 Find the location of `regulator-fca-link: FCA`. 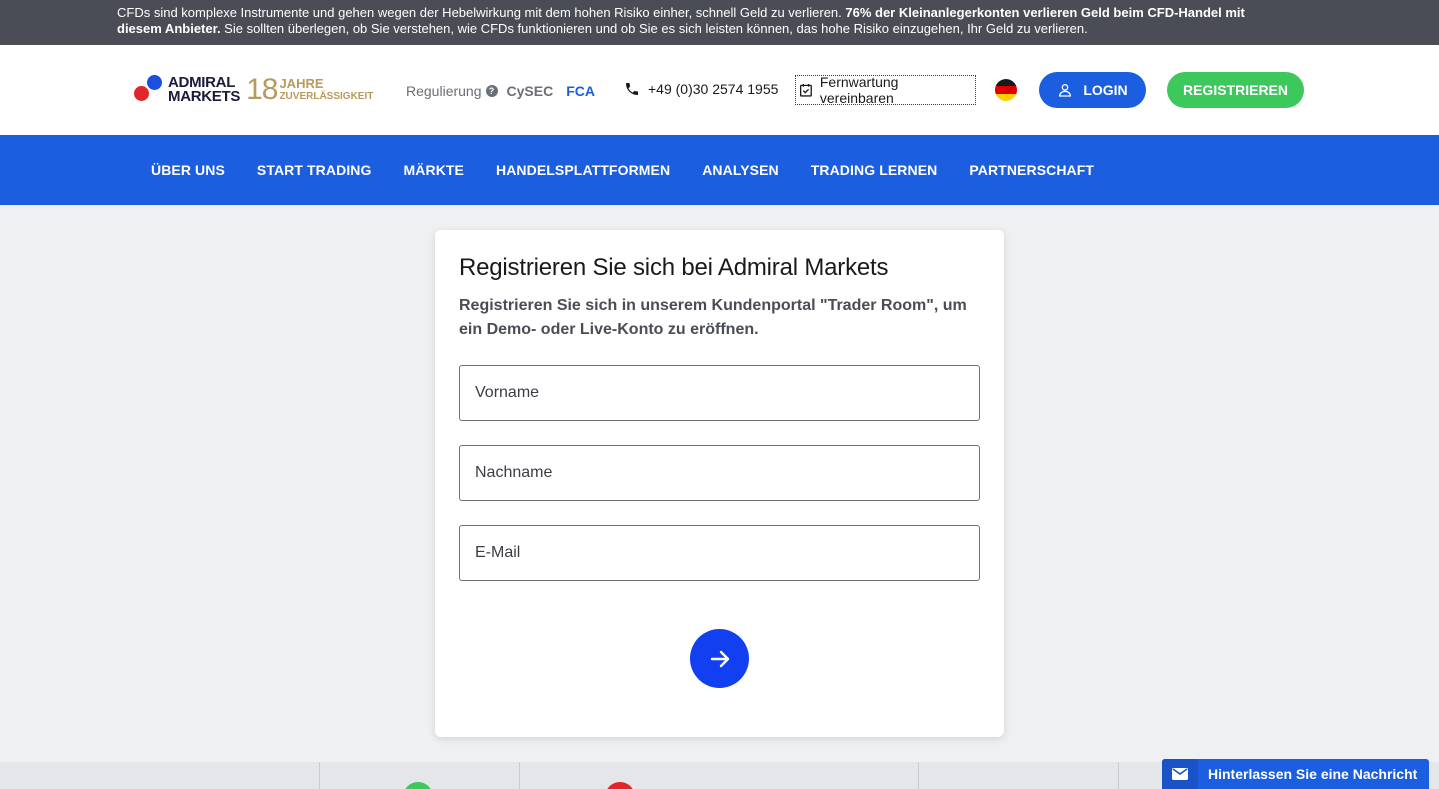

regulator-fca-link: FCA is located at coordinates (580, 91).